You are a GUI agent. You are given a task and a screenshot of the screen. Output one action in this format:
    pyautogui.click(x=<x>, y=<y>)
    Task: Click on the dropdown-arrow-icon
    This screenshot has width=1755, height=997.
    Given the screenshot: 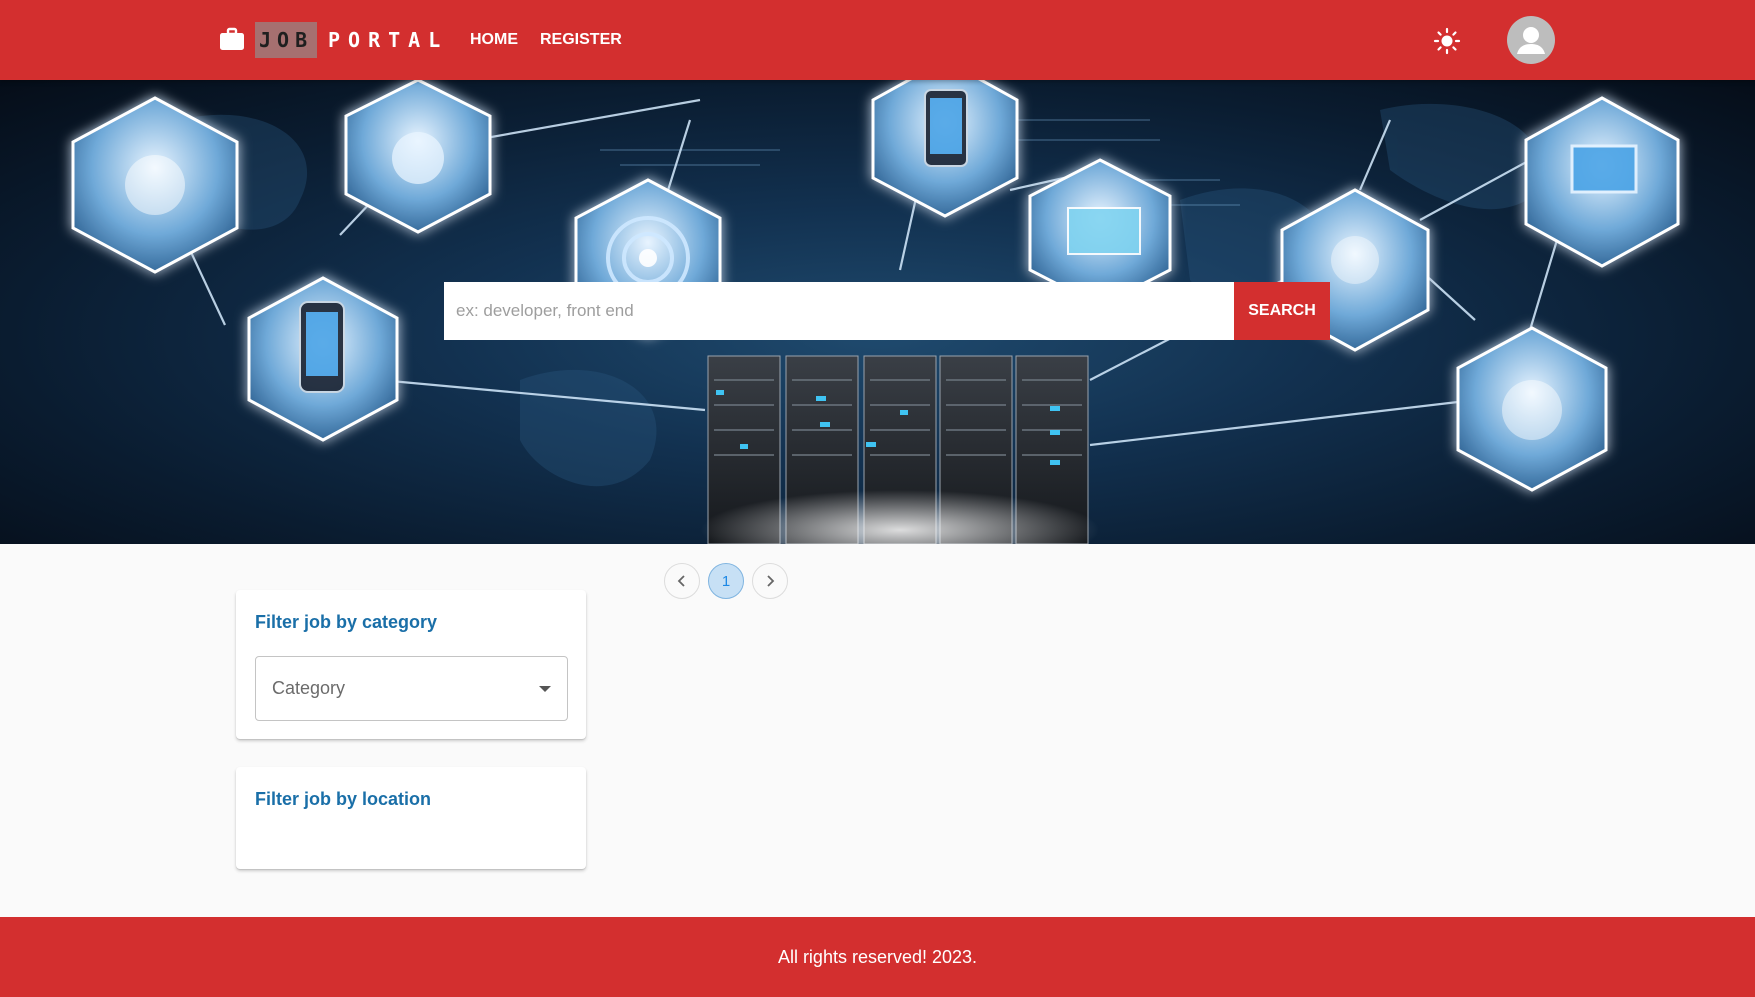 What is the action you would take?
    pyautogui.click(x=545, y=689)
    